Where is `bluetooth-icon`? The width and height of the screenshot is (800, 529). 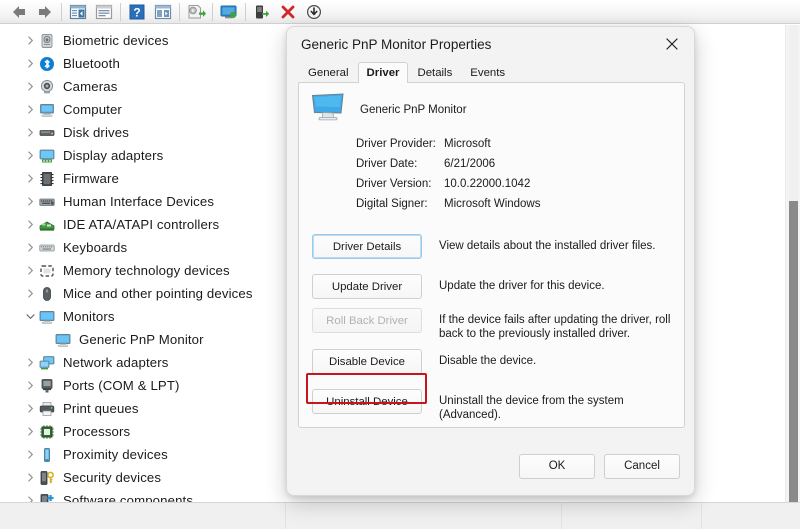 bluetooth-icon is located at coordinates (47, 64).